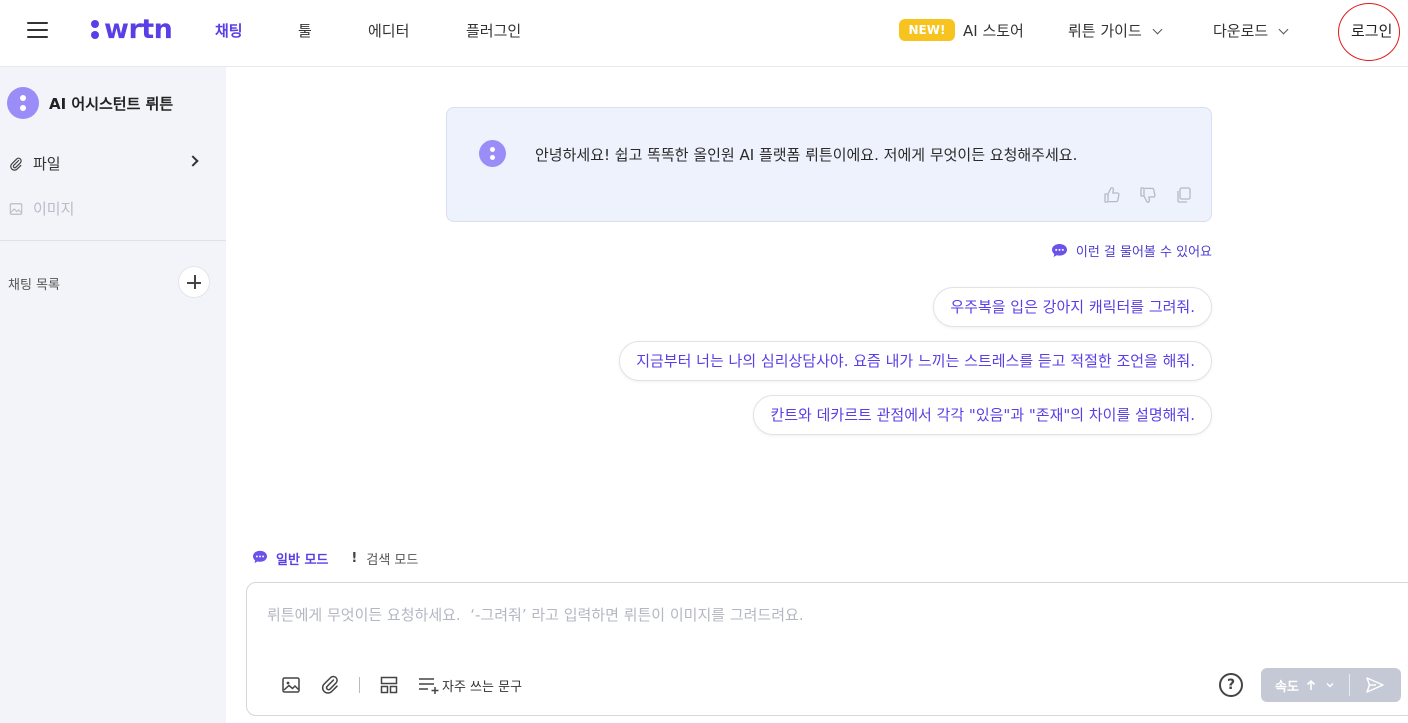 The width and height of the screenshot is (1408, 723). Describe the element at coordinates (493, 30) in the screenshot. I see `nav-plugins: 플러그인` at that location.